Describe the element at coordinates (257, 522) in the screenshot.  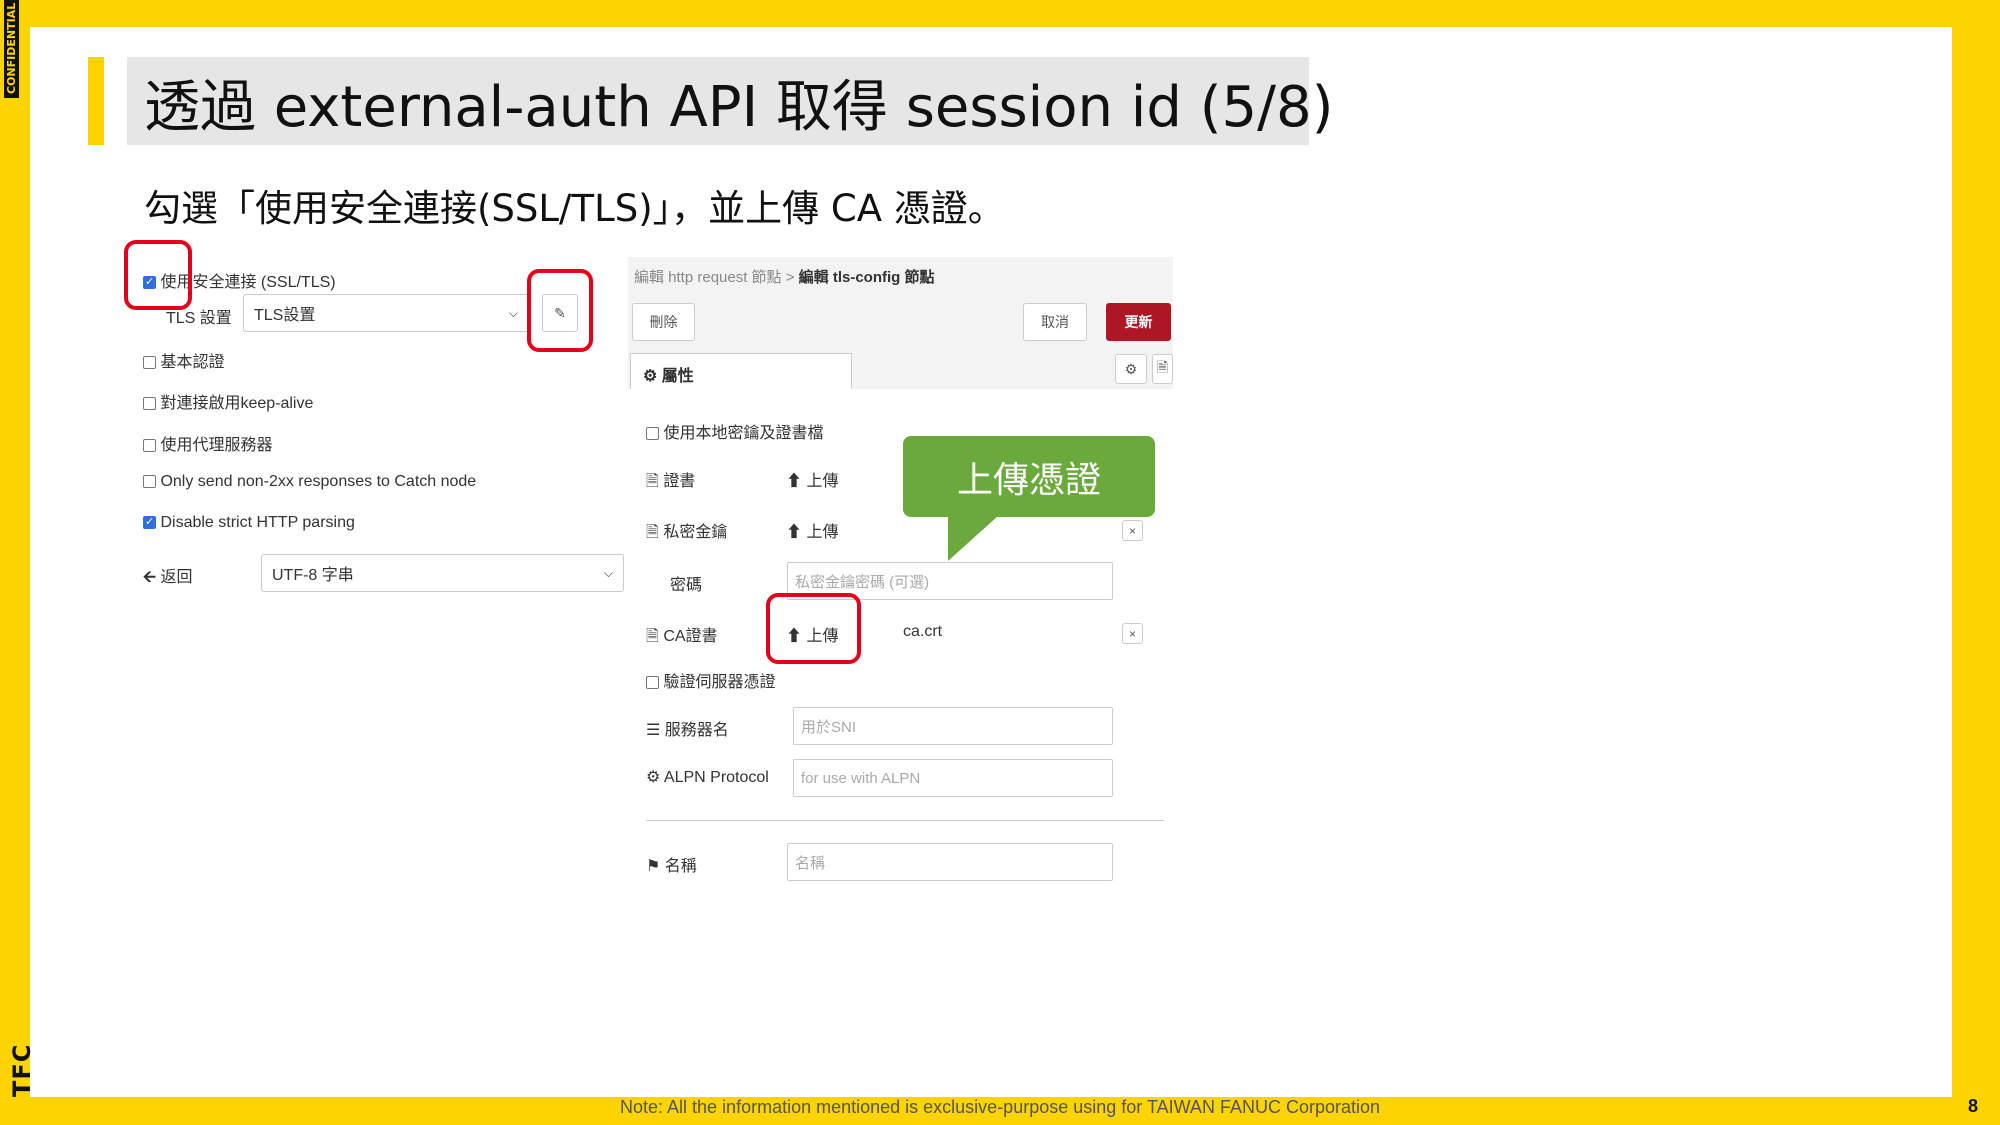
I see `option-label: Disable strict HTTP parsing` at that location.